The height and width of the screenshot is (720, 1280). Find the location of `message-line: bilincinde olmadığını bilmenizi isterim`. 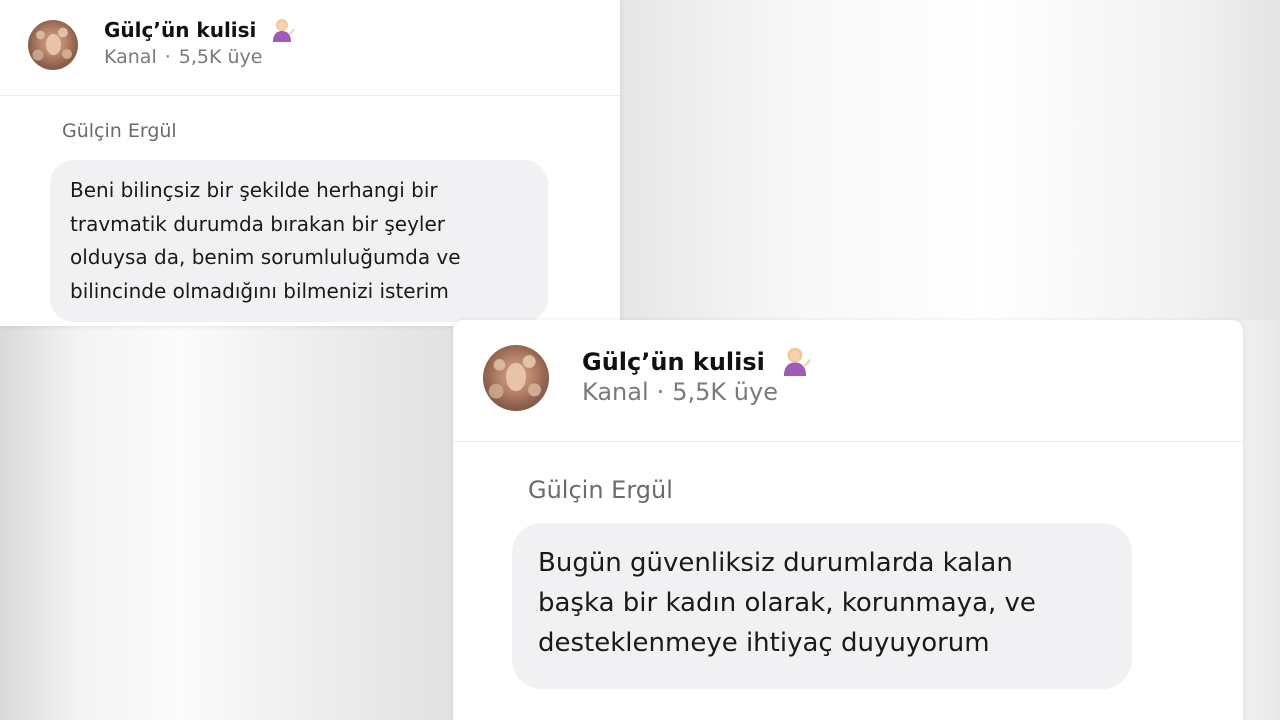

message-line: bilincinde olmadığını bilmenizi isterim is located at coordinates (259, 290).